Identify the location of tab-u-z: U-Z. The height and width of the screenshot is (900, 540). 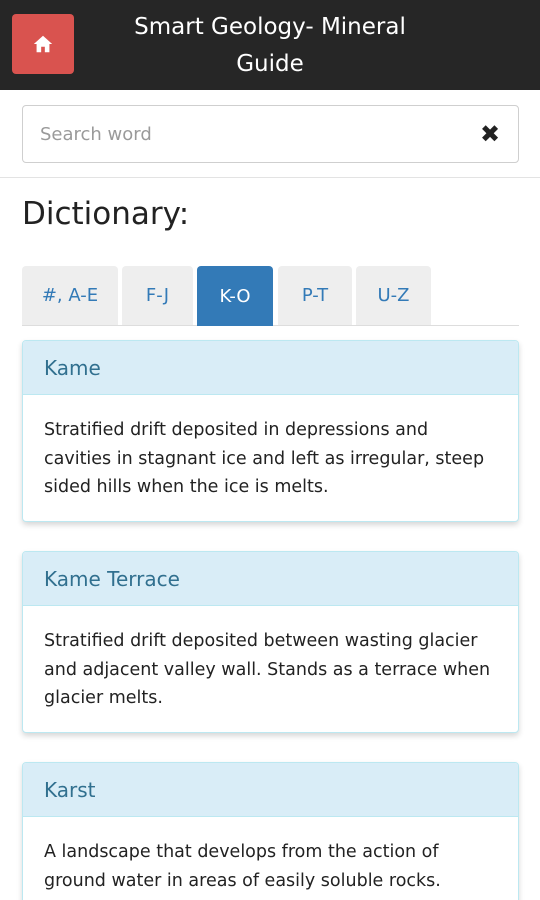
(393, 295).